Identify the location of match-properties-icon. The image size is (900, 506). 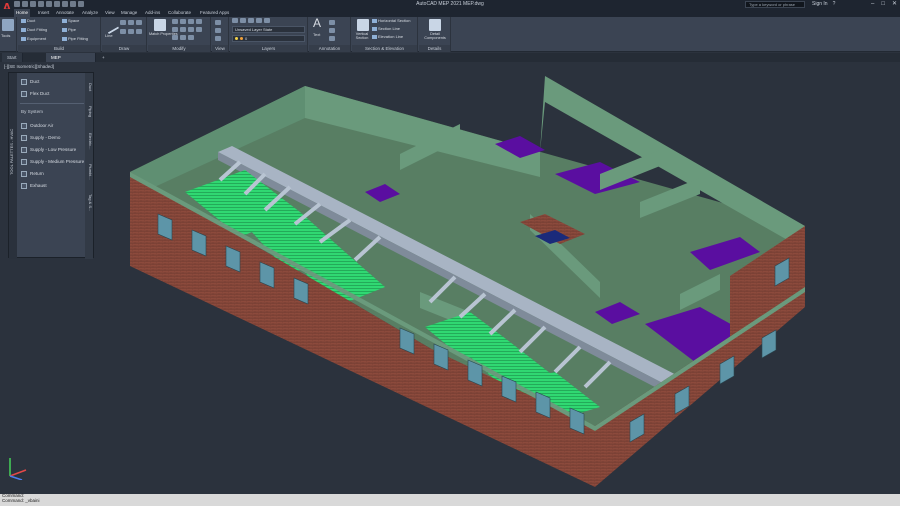
(160, 25).